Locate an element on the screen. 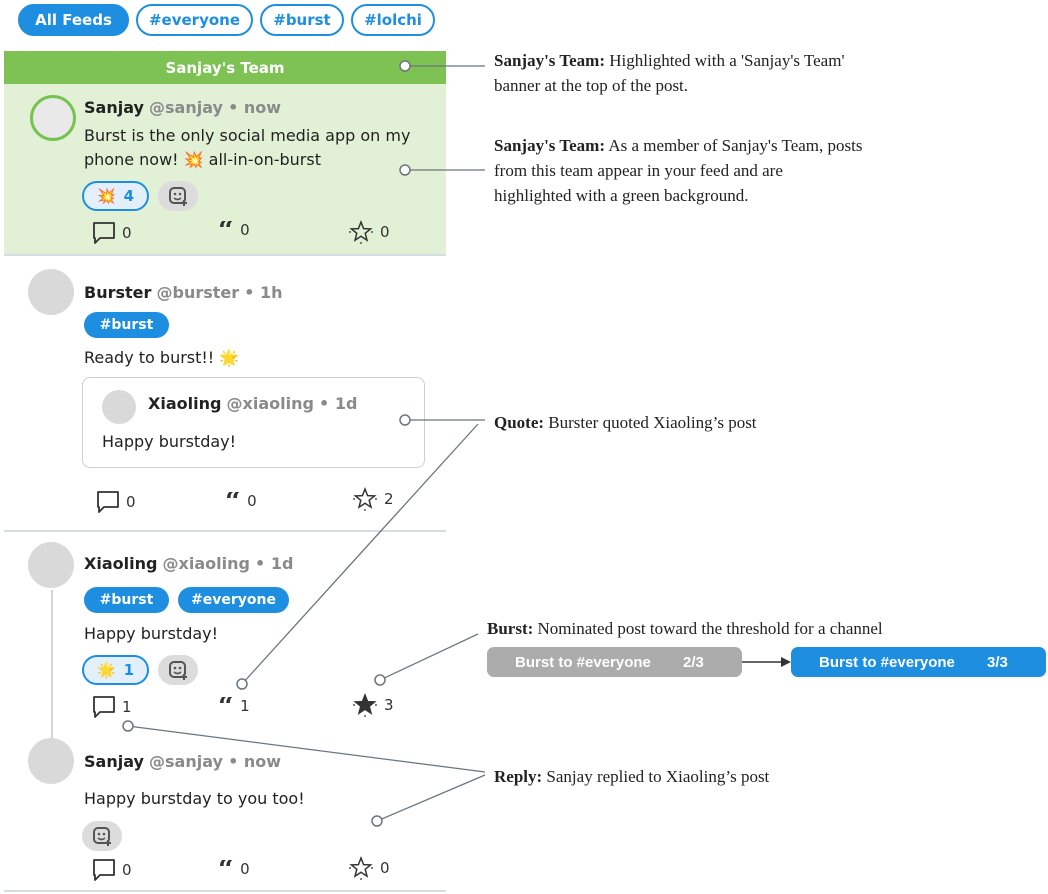  annotation-text: banner at the top of the post. is located at coordinates (591, 85).